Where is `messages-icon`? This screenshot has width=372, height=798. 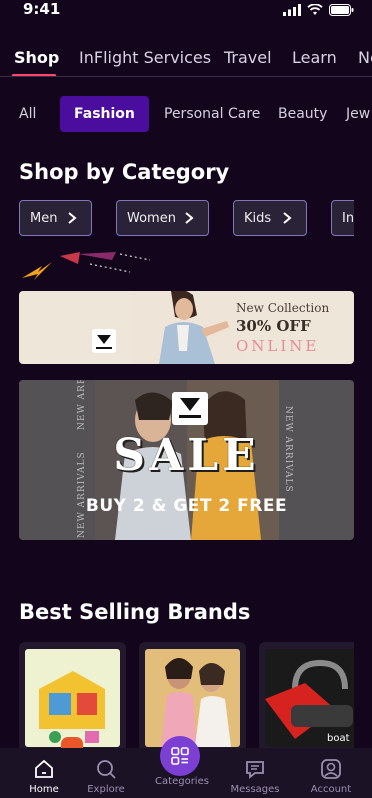
messages-icon is located at coordinates (255, 770).